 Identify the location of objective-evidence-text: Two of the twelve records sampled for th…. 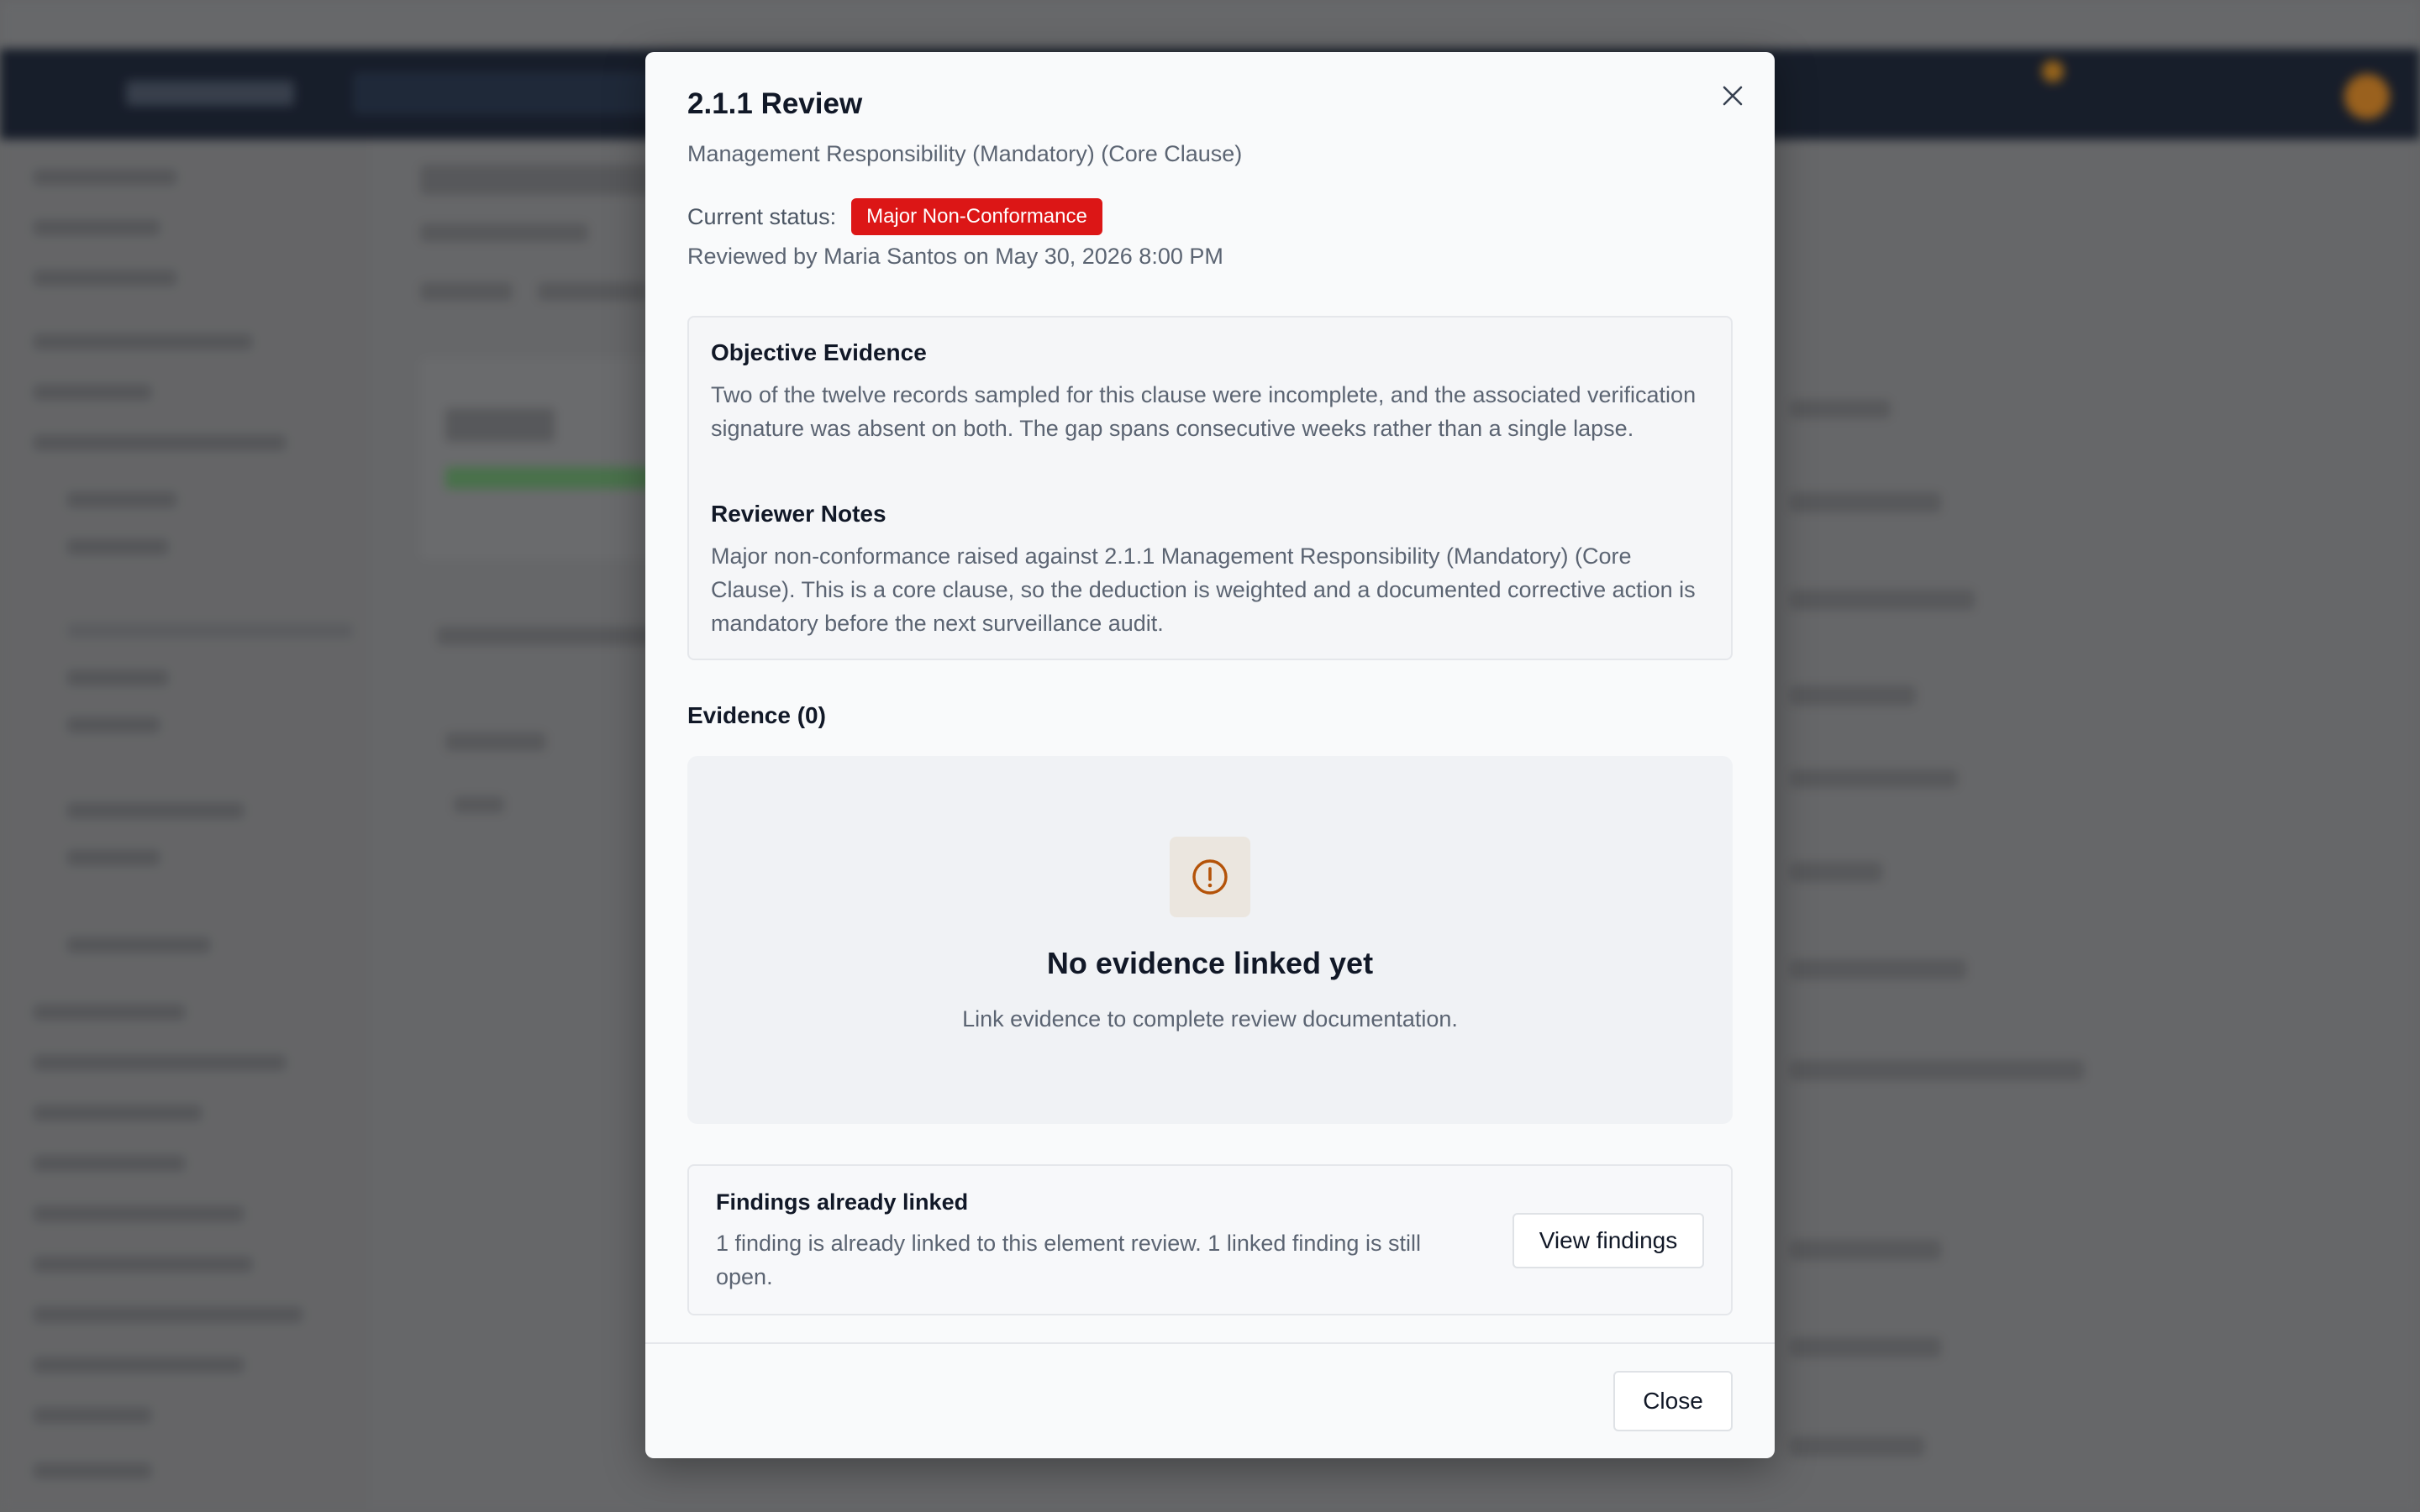
(1204, 411).